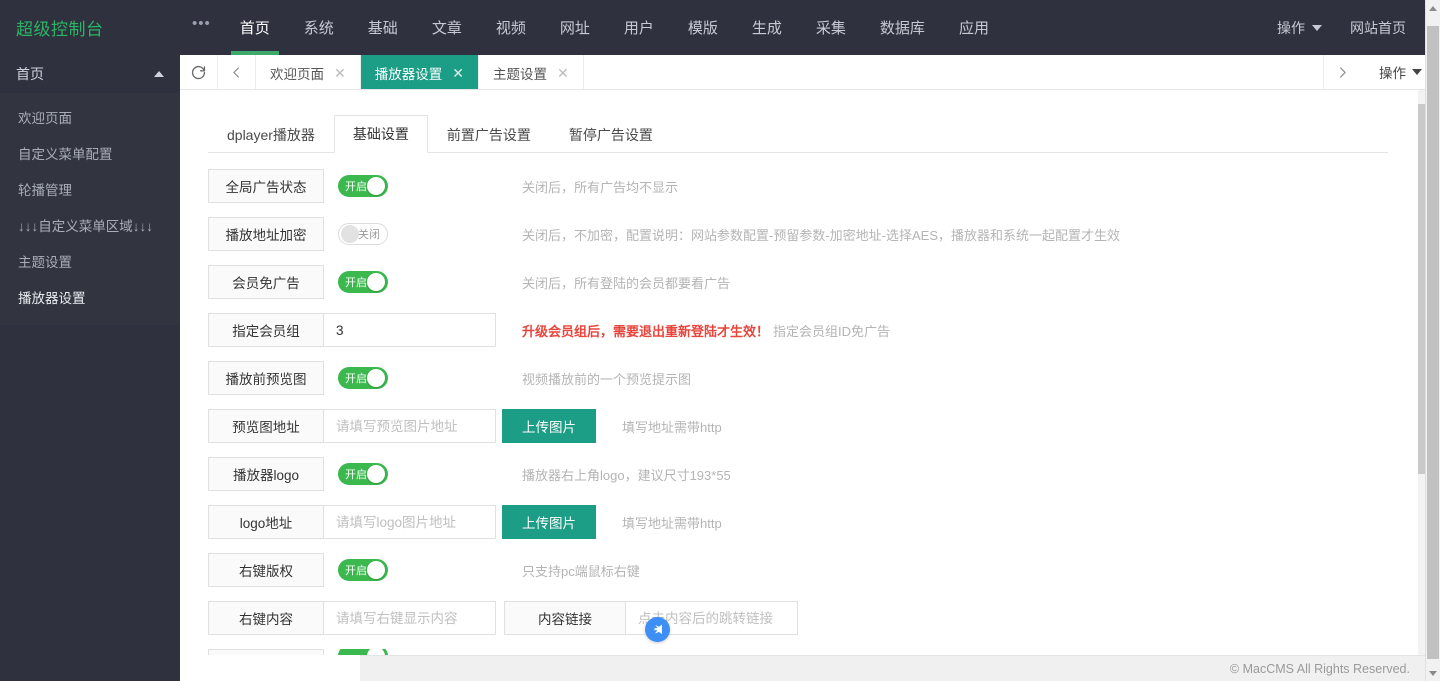 This screenshot has height=681, width=1440. What do you see at coordinates (511, 27) in the screenshot?
I see `nav-item-video: 视频` at bounding box center [511, 27].